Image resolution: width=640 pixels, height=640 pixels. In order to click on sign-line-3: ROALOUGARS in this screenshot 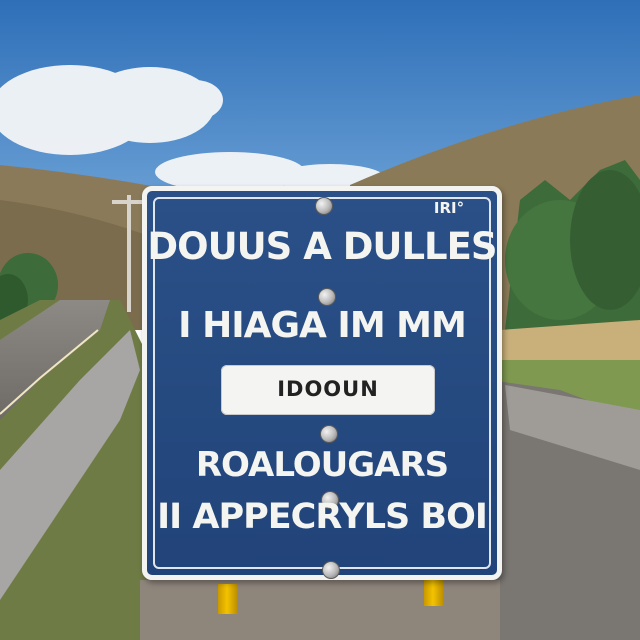, I will do `click(322, 465)`.